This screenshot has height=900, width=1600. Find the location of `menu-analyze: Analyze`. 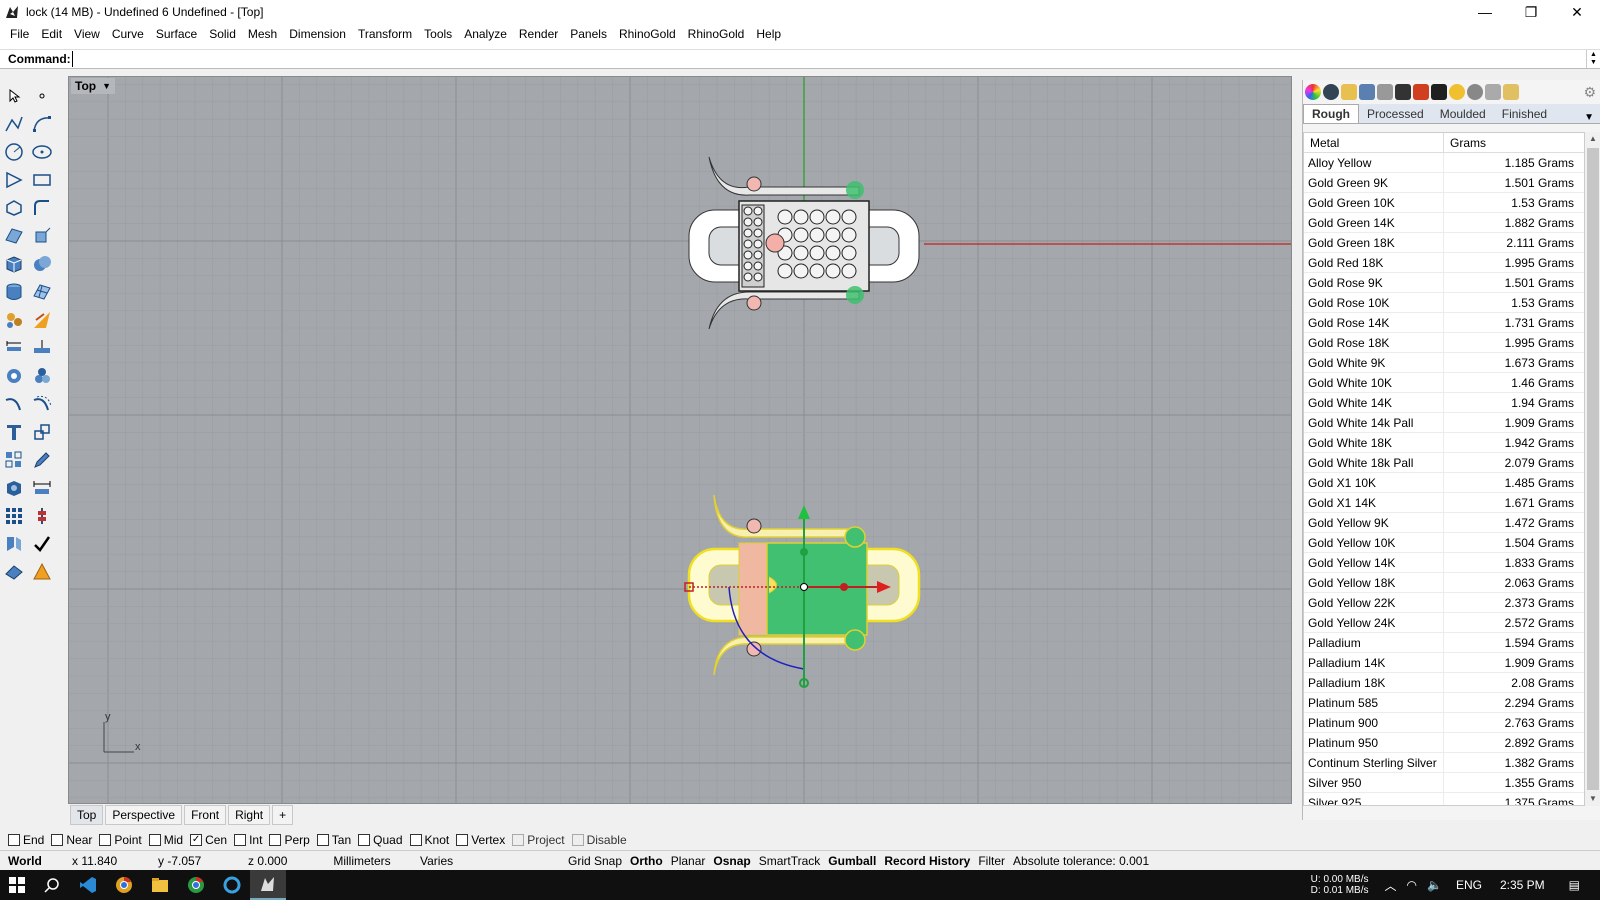

menu-analyze: Analyze is located at coordinates (485, 34).